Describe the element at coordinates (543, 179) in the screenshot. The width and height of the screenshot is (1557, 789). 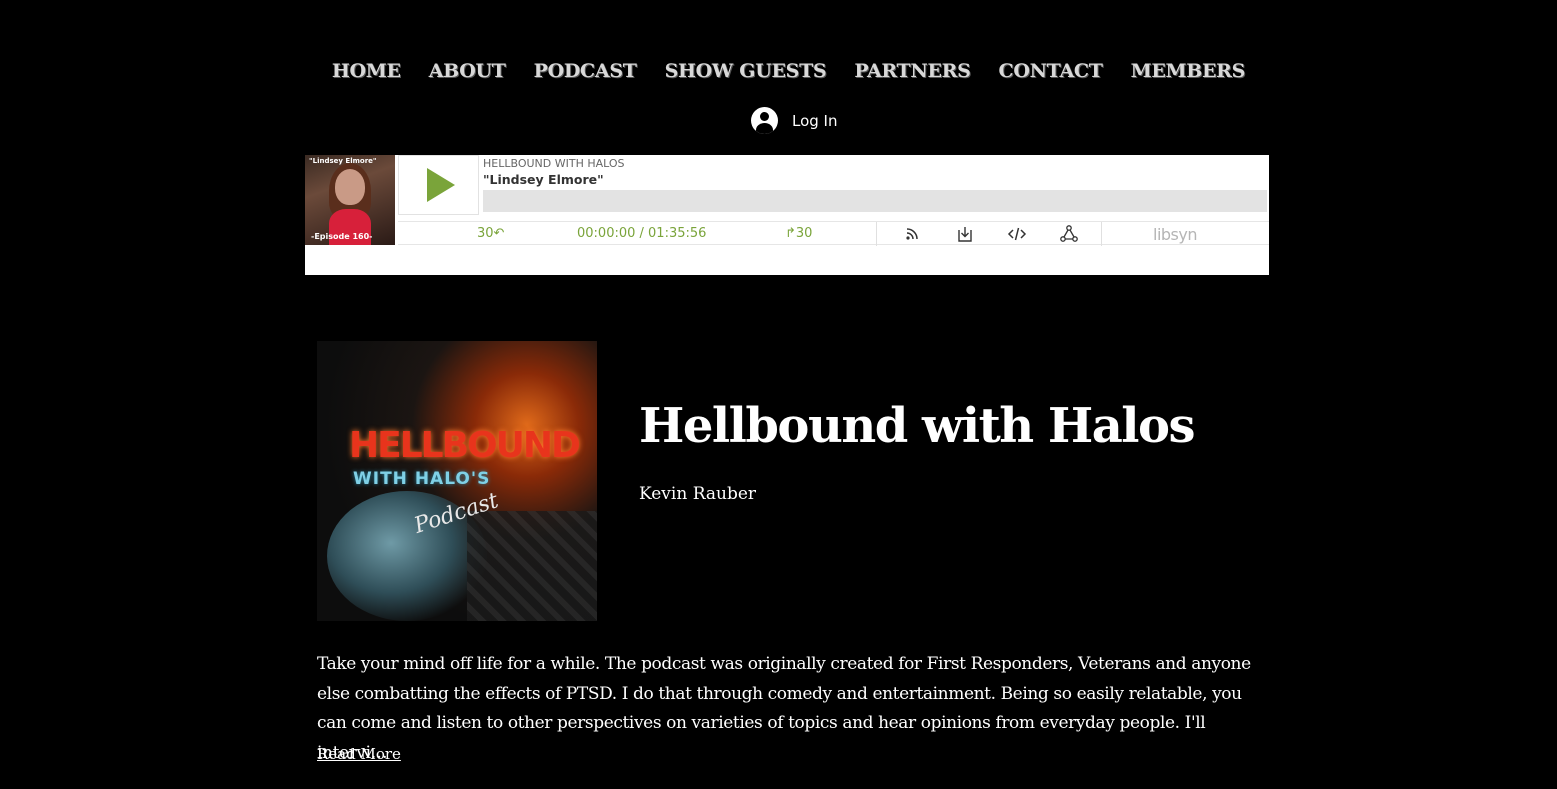
I see `player-episode-title: "Lindsey Elmore"` at that location.